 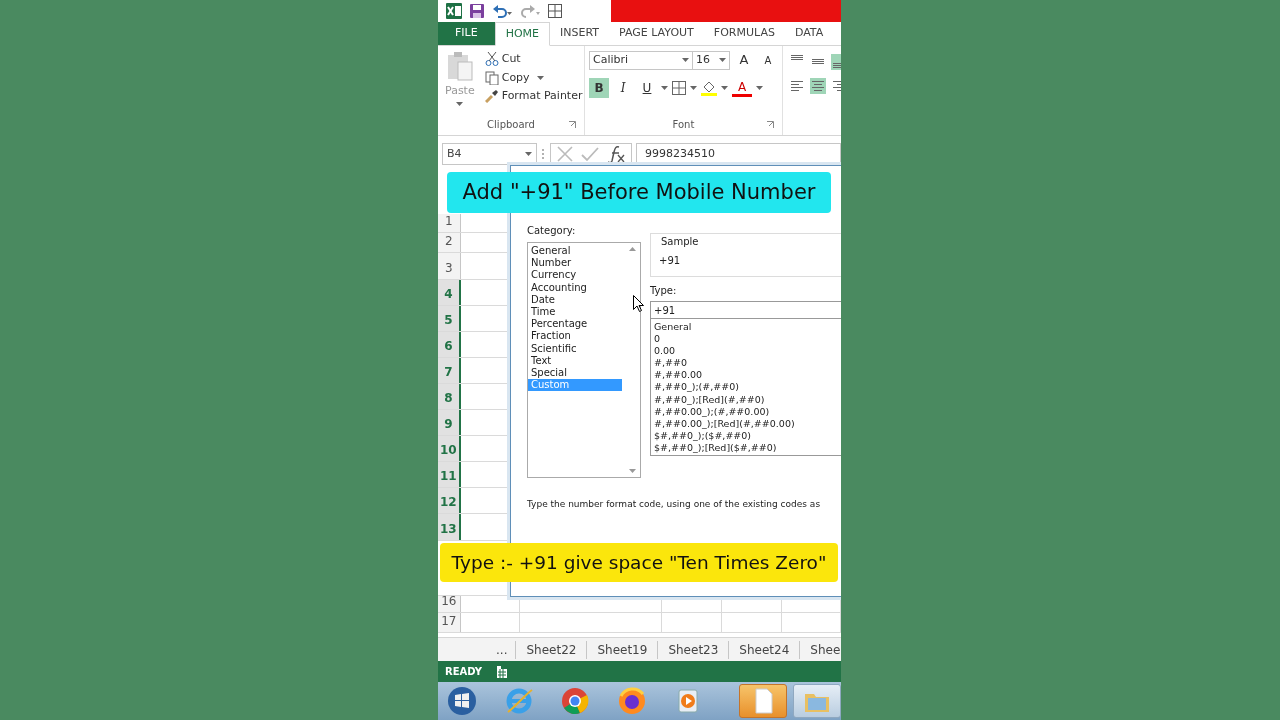 I want to click on category-item: Number, so click(x=575, y=263).